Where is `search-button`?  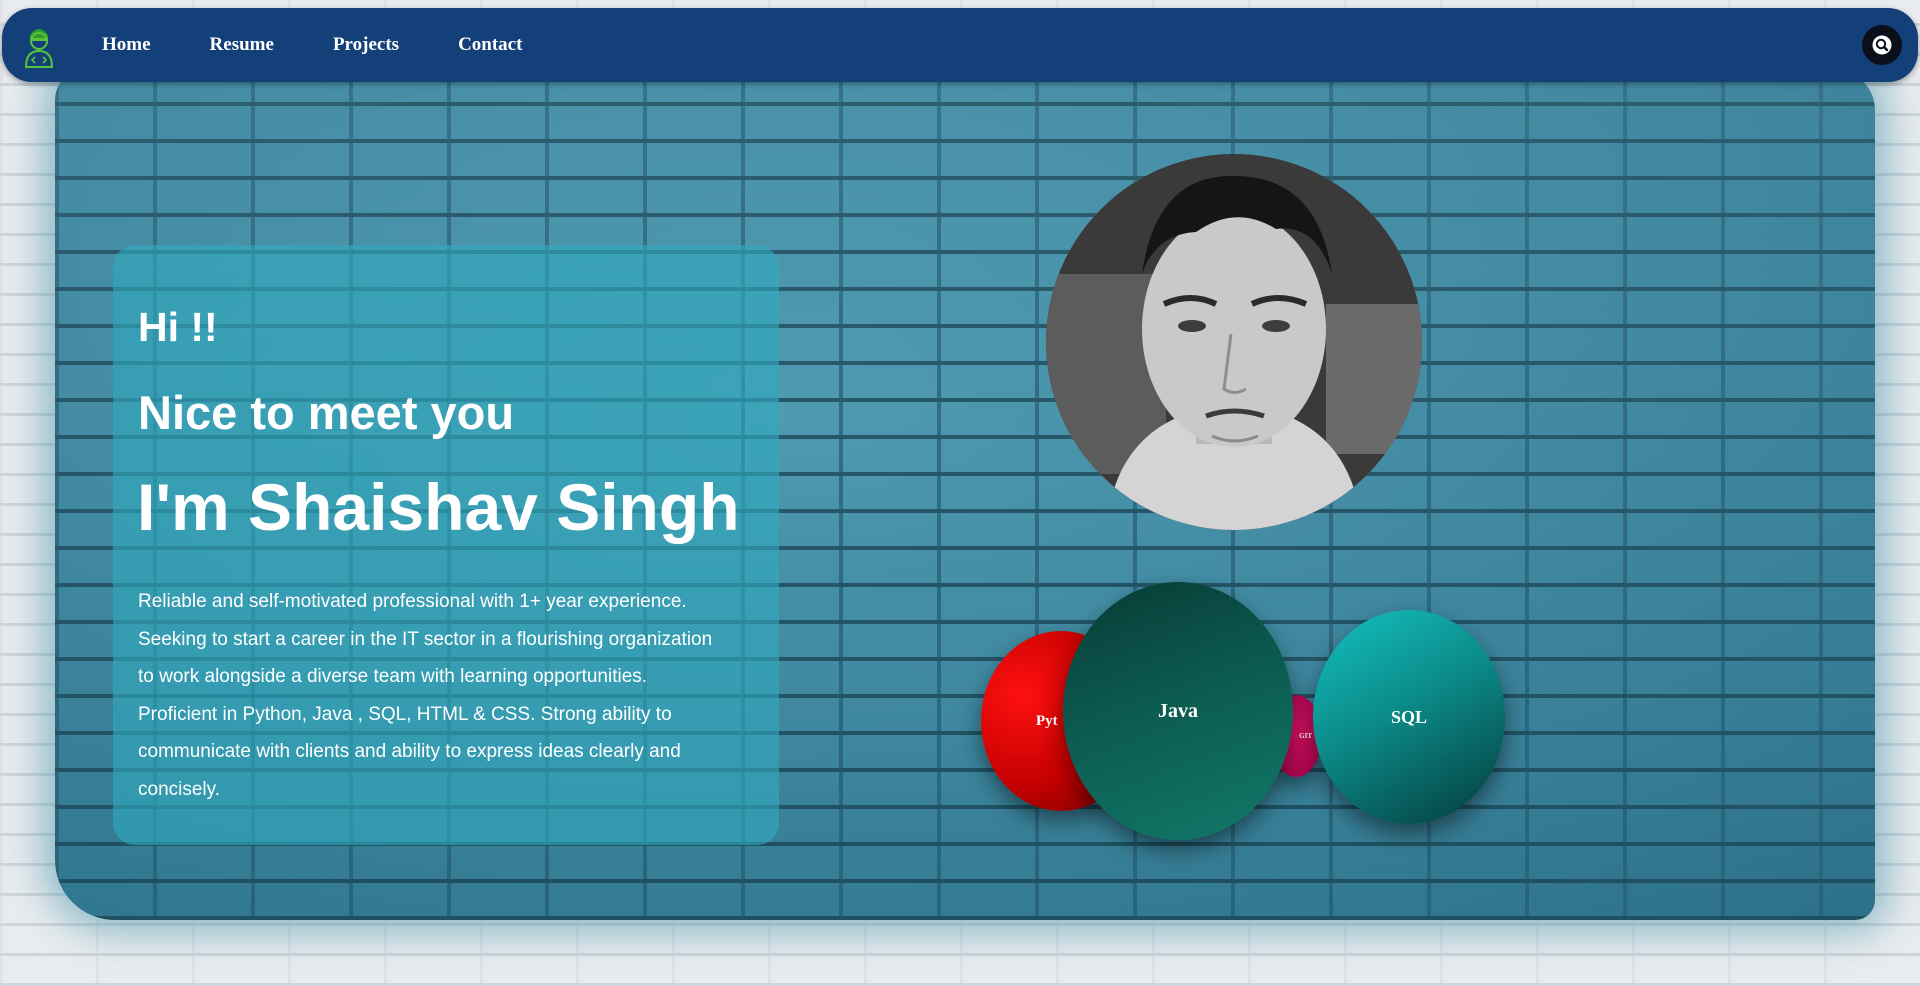
search-button is located at coordinates (1882, 45).